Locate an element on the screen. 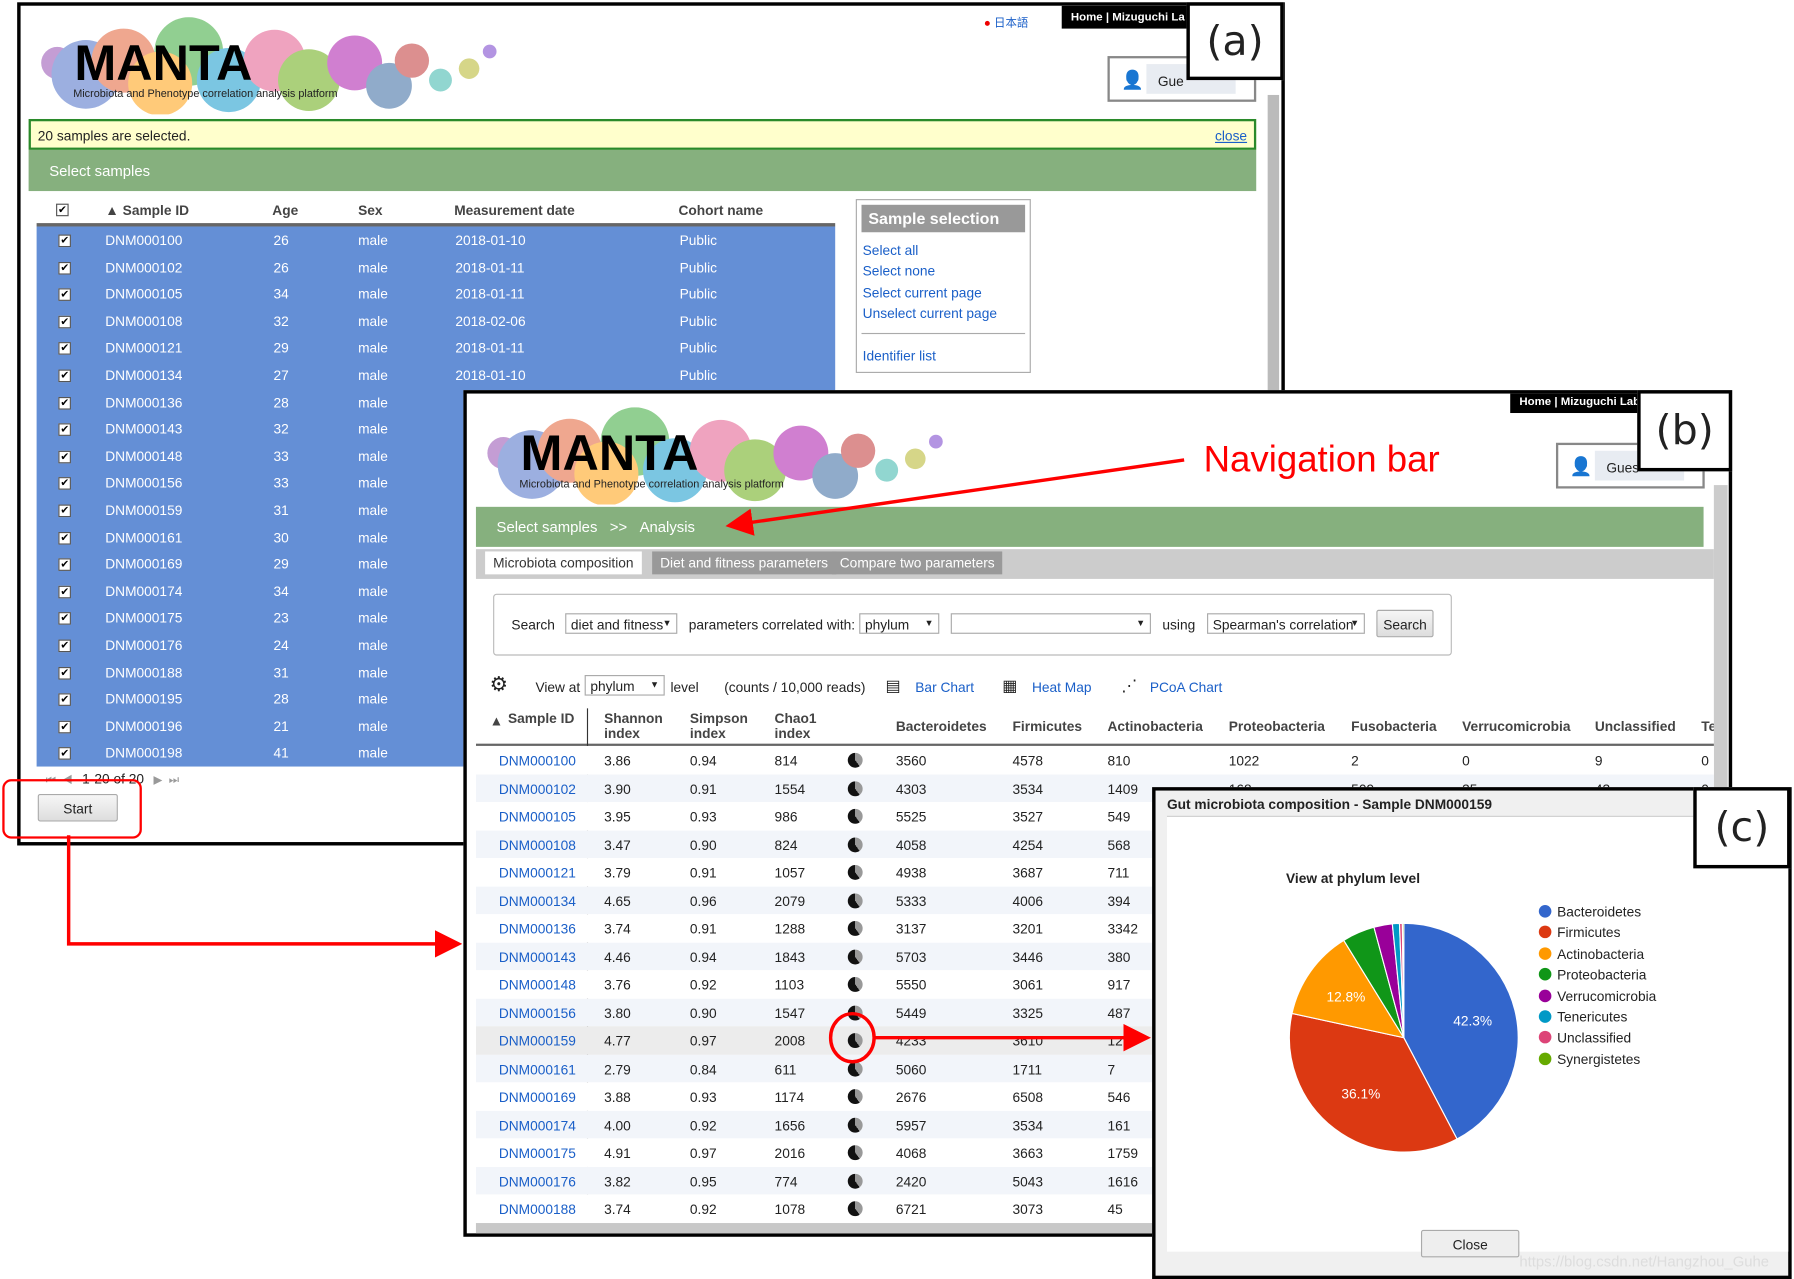 The height and width of the screenshot is (1279, 1794). pie-icon-highlight is located at coordinates (852, 1037).